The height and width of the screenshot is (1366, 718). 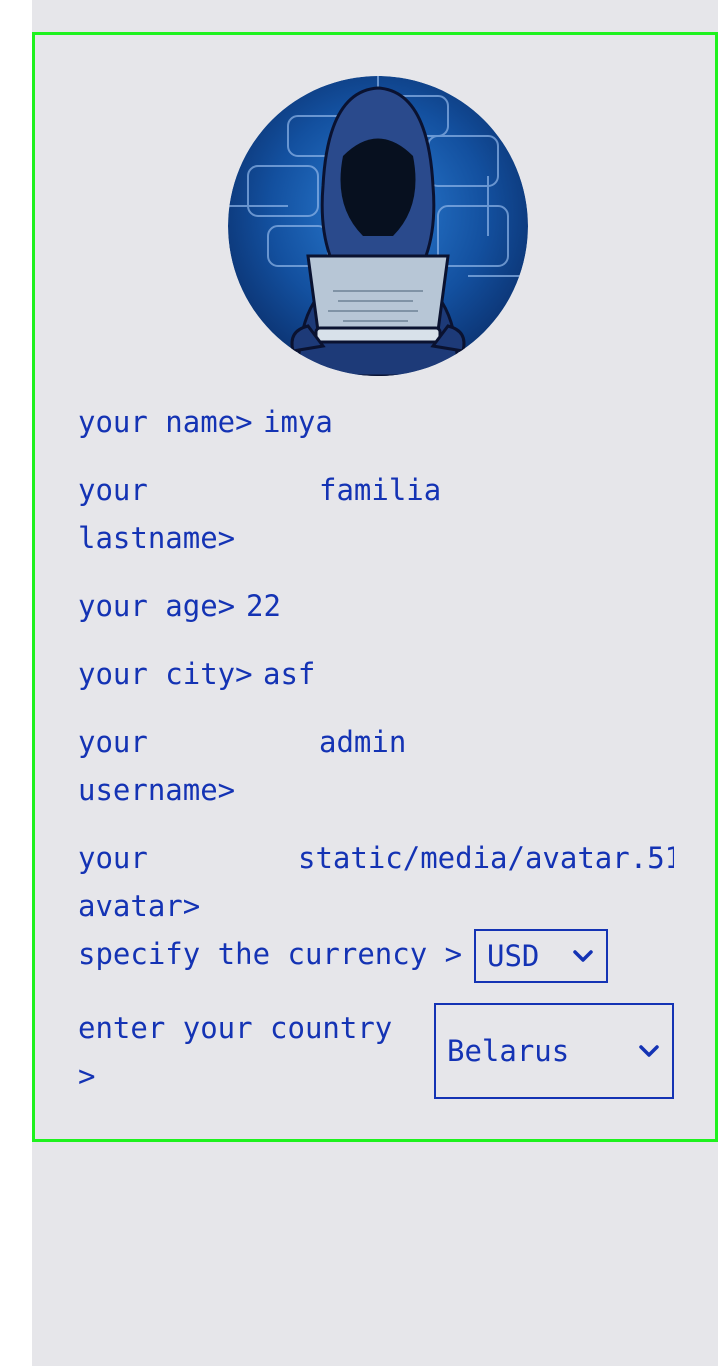 I want to click on country-selected-value: Belarus, so click(x=508, y=1051).